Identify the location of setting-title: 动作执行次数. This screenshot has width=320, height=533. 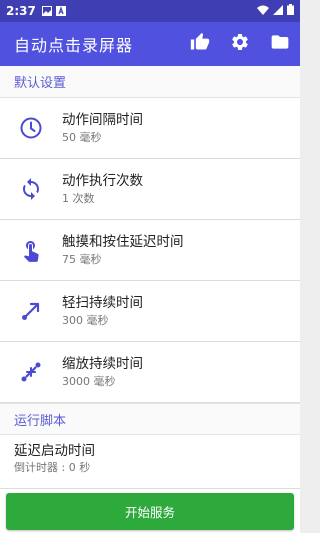
(102, 180).